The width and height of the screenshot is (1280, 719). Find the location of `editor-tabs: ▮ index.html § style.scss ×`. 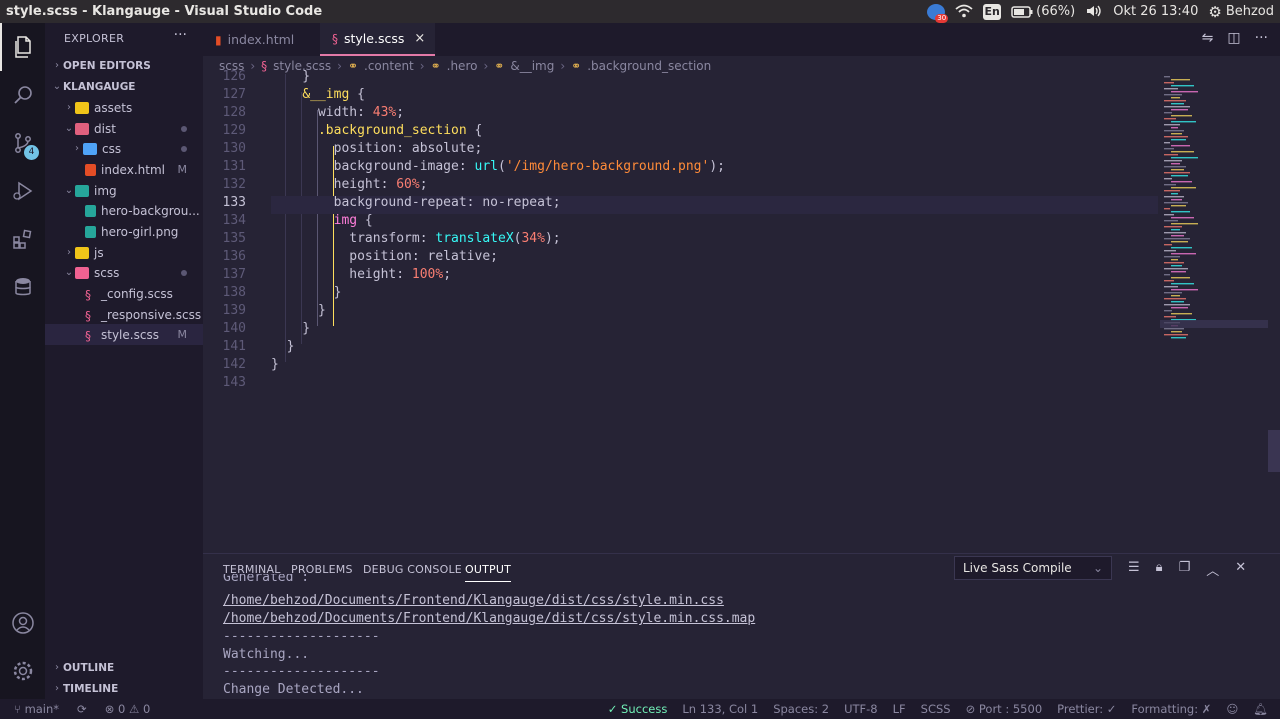

editor-tabs: ▮ index.html § style.scss × is located at coordinates (741, 39).